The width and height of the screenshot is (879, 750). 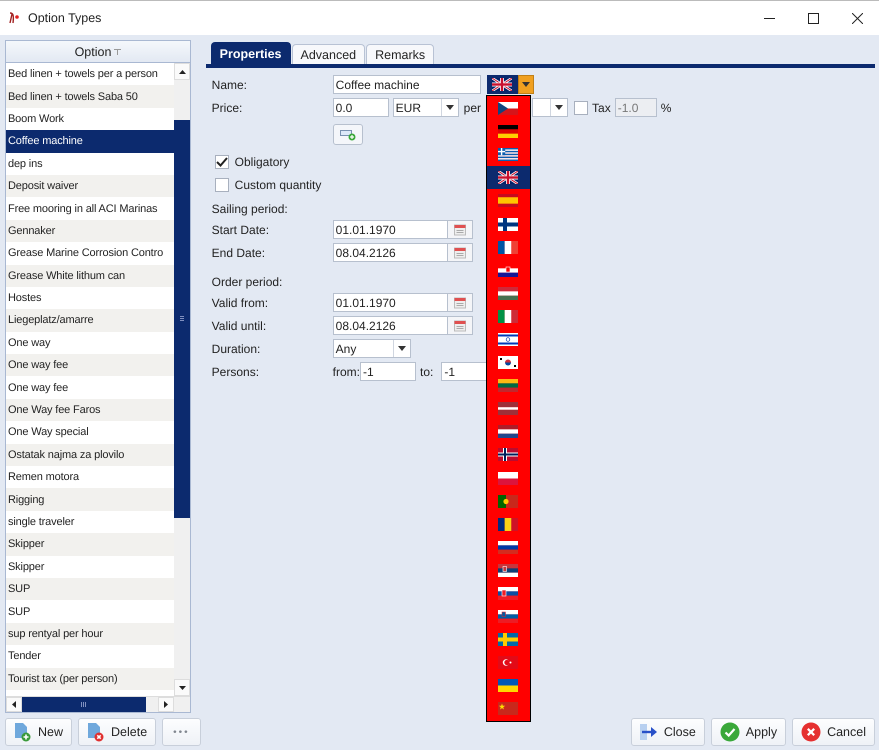 I want to click on field-label: to:, so click(x=427, y=371).